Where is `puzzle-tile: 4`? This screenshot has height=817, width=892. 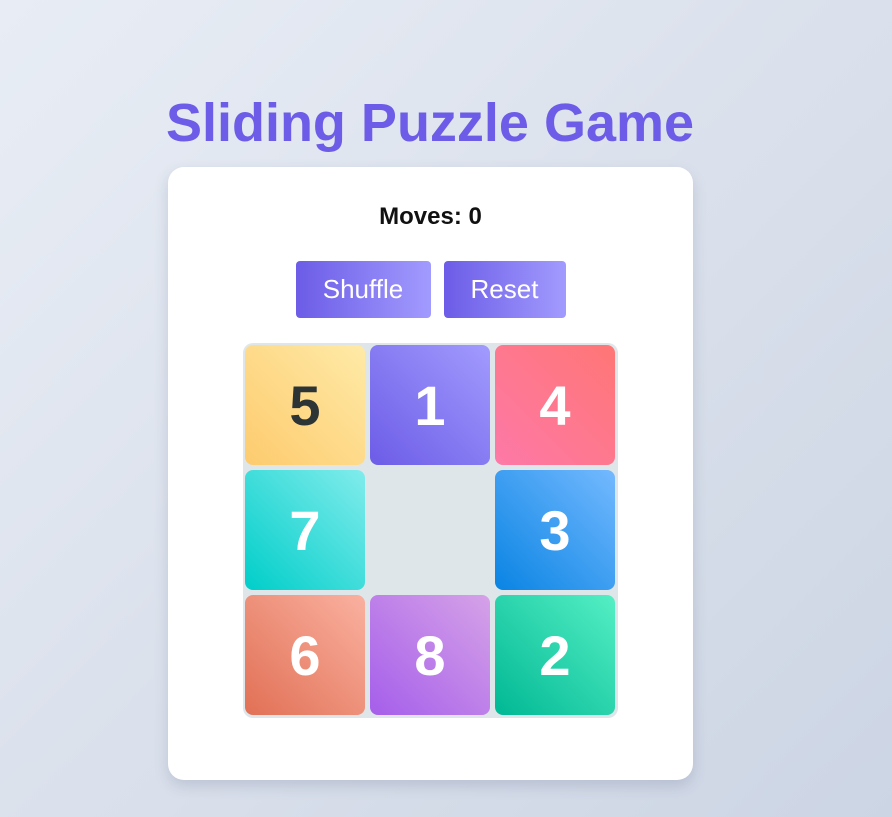 puzzle-tile: 4 is located at coordinates (555, 405).